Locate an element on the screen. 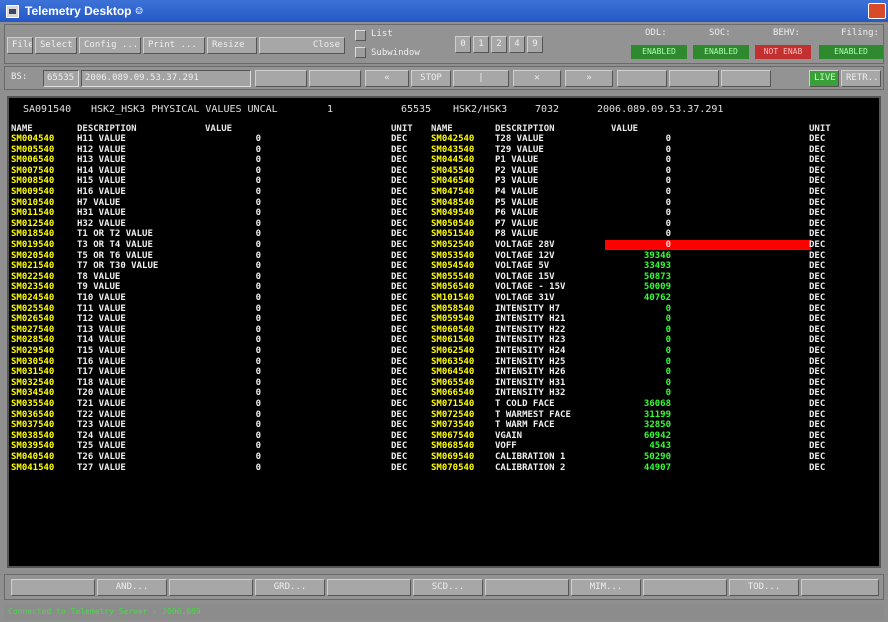 The image size is (888, 622). parameter-description: INTENSITY H31 is located at coordinates (530, 382).